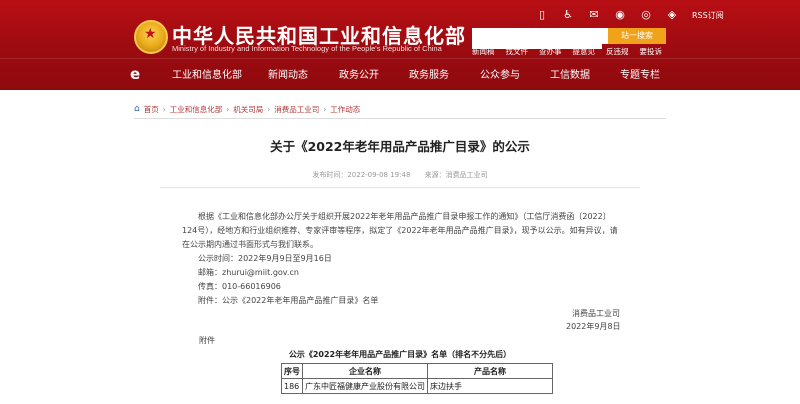  Describe the element at coordinates (651, 51) in the screenshot. I see `quick-link-complaint: 要投诉` at that location.